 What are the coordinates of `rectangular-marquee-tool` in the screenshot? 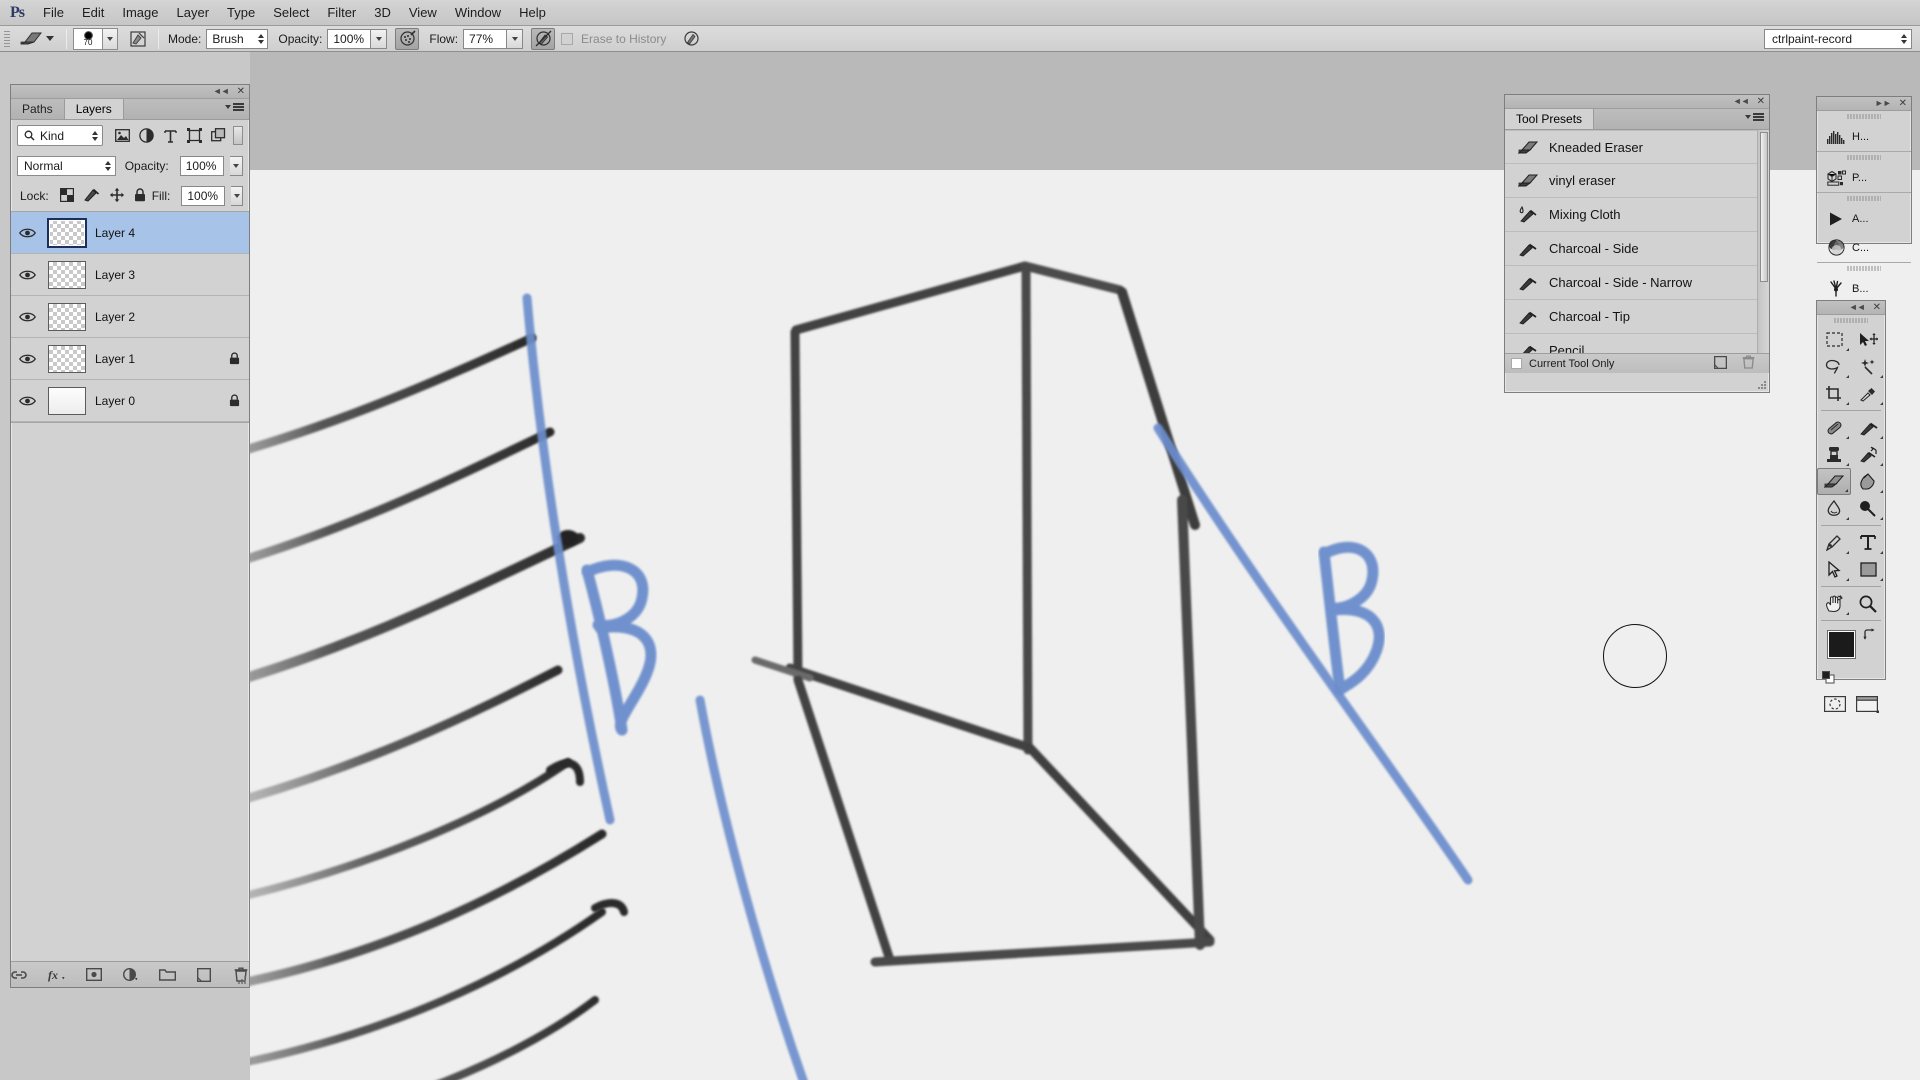 It's located at (1834, 339).